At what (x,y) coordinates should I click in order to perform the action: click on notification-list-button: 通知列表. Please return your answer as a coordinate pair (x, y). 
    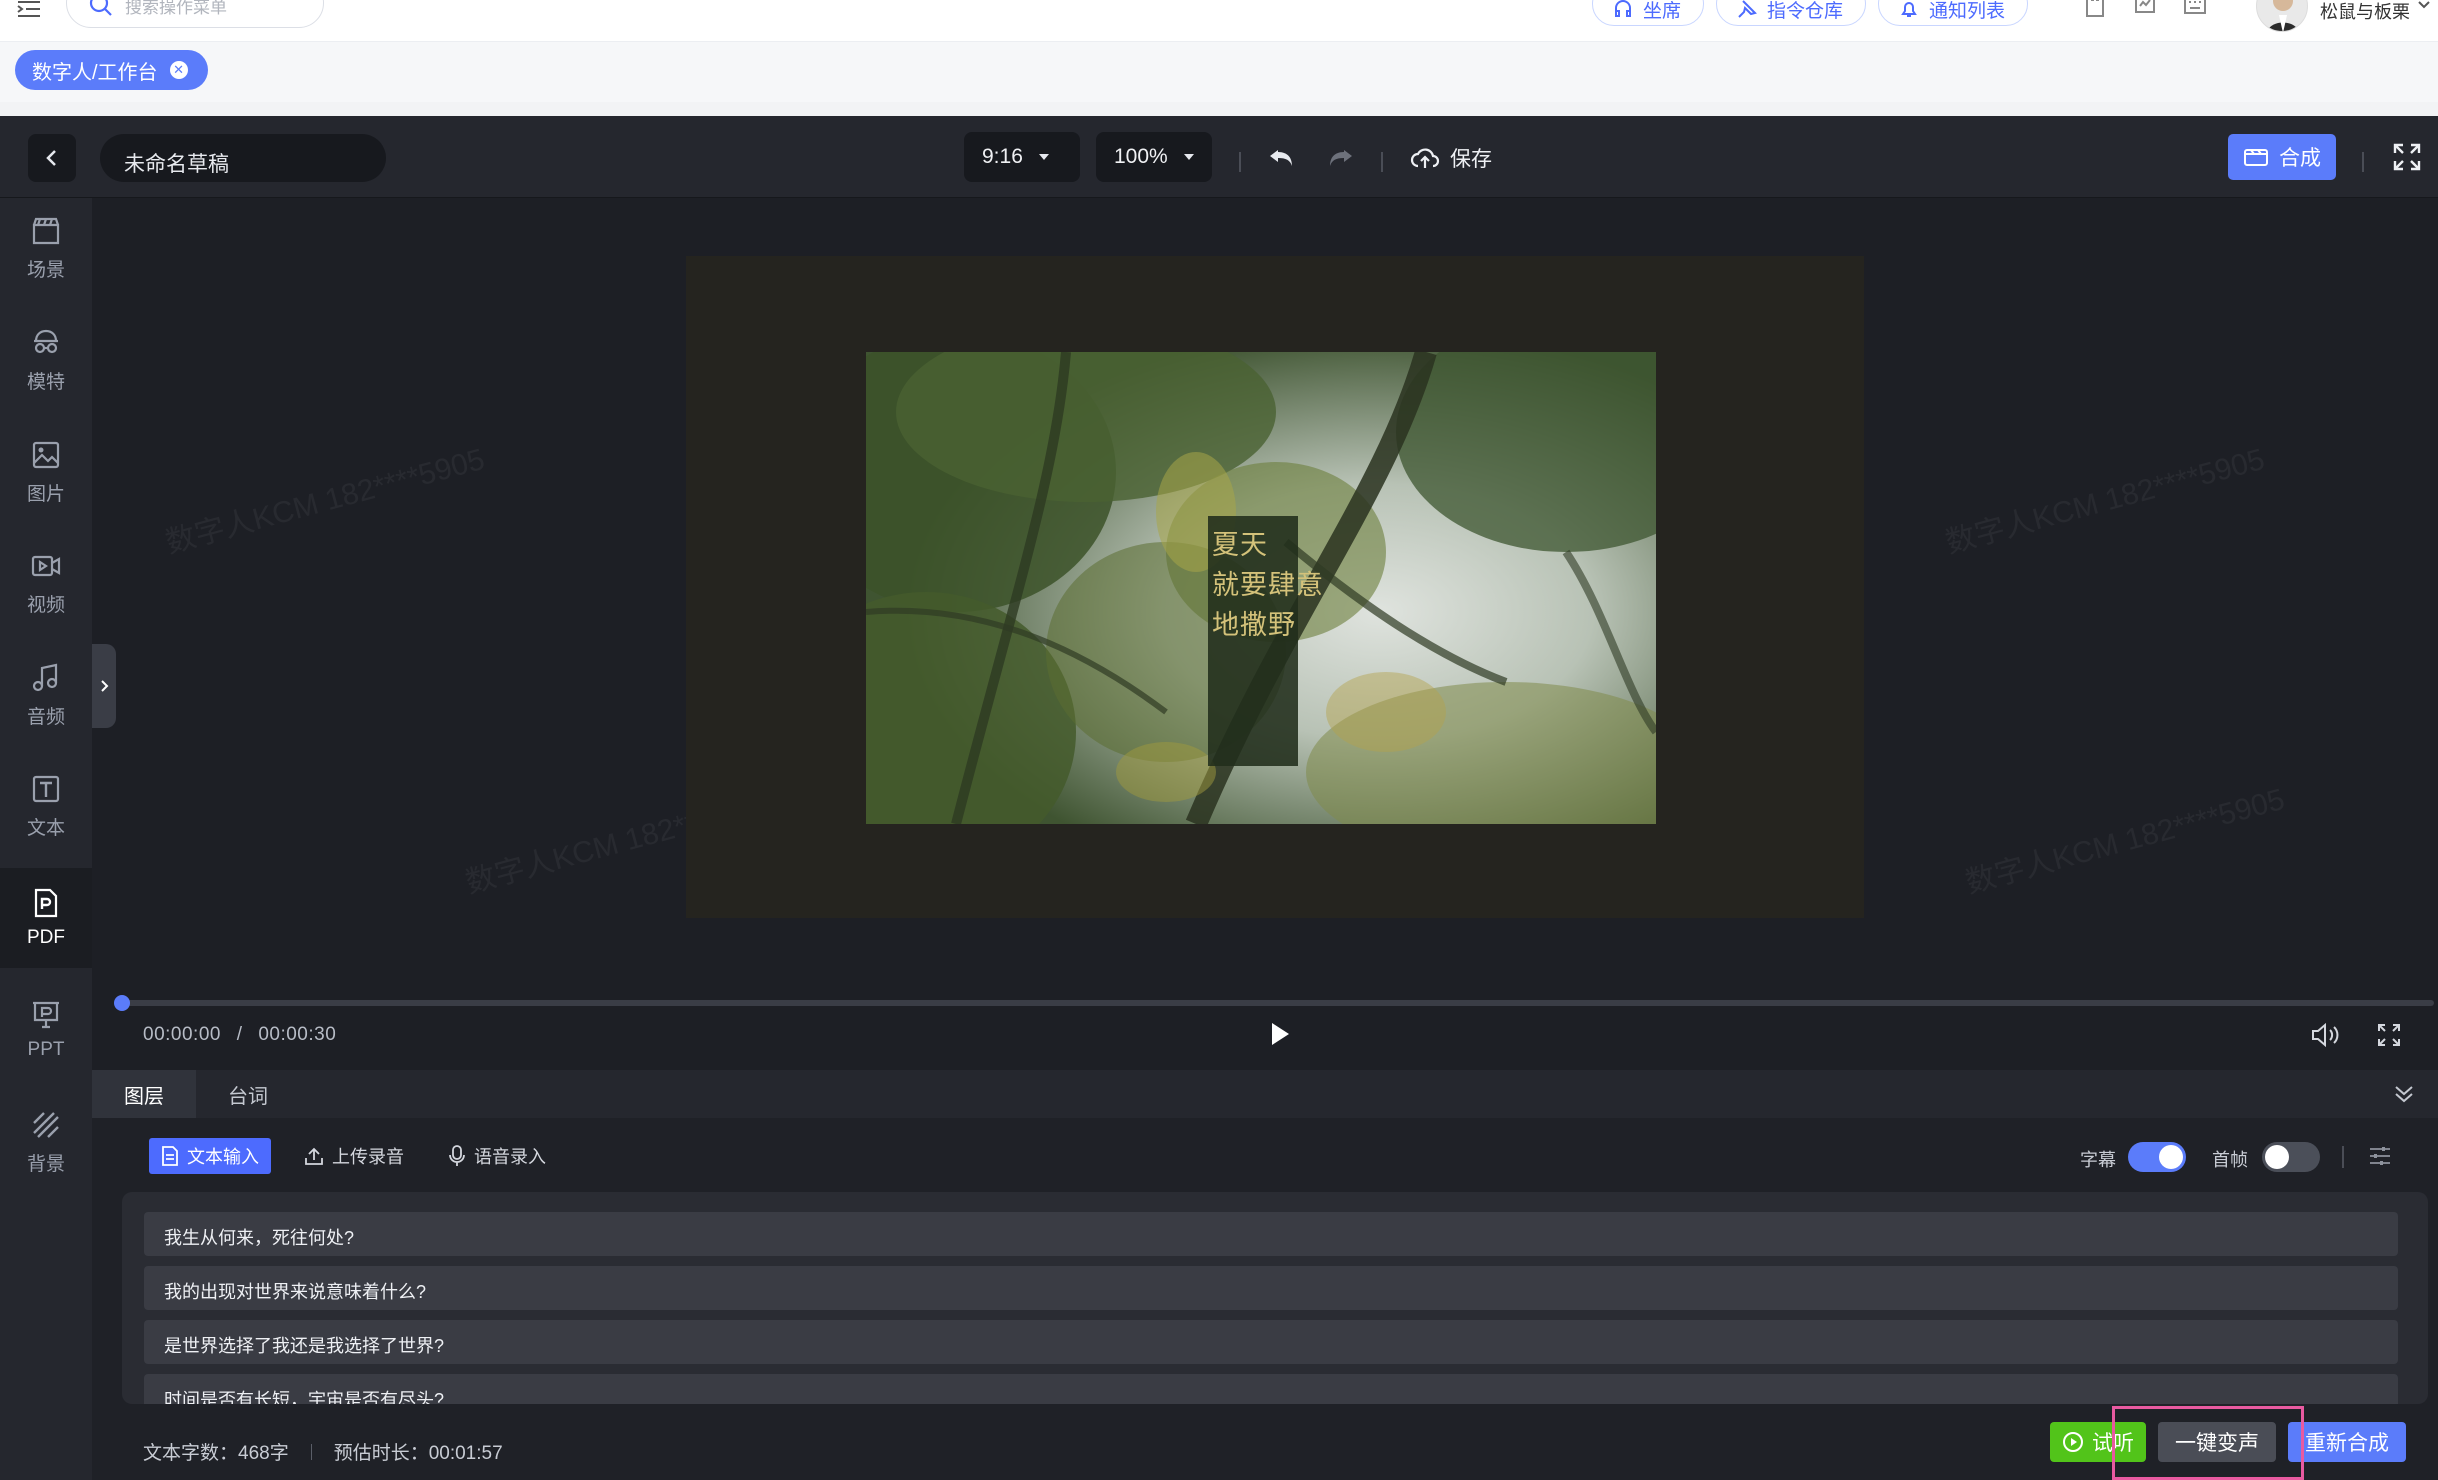
    Looking at the image, I should click on (1953, 13).